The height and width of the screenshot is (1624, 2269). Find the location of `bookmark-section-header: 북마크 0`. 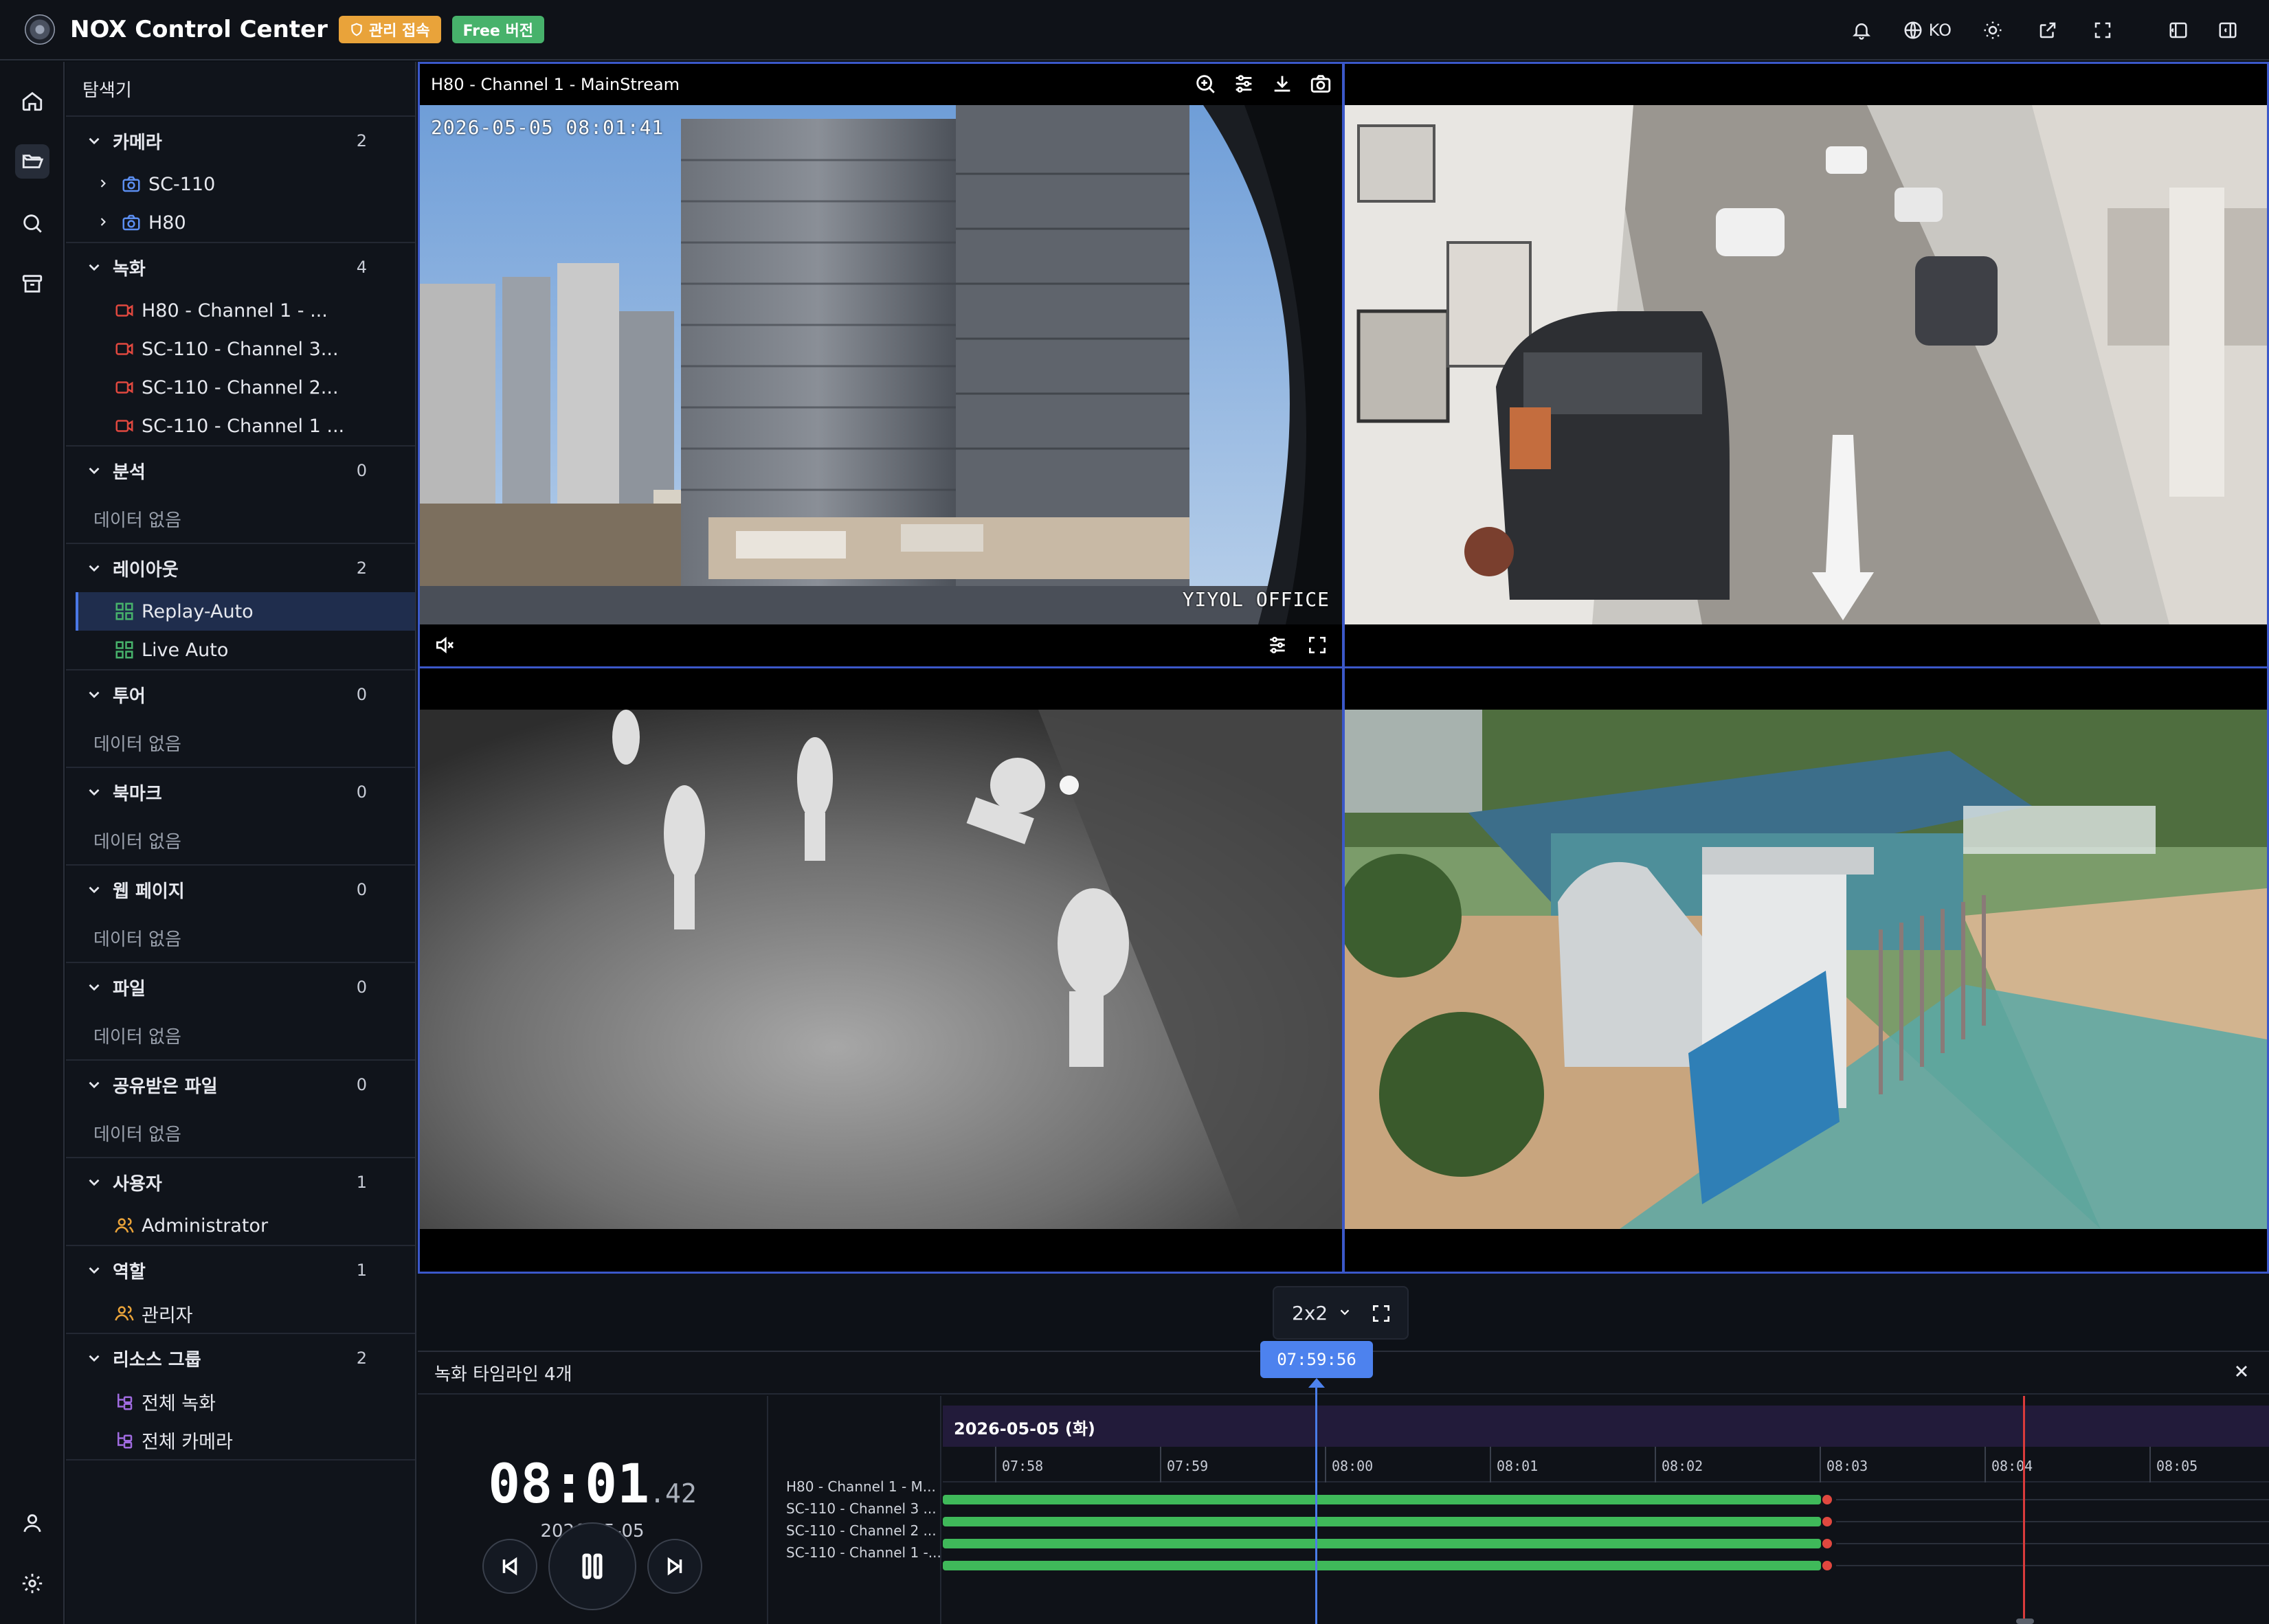

bookmark-section-header: 북마크 0 is located at coordinates (240, 792).